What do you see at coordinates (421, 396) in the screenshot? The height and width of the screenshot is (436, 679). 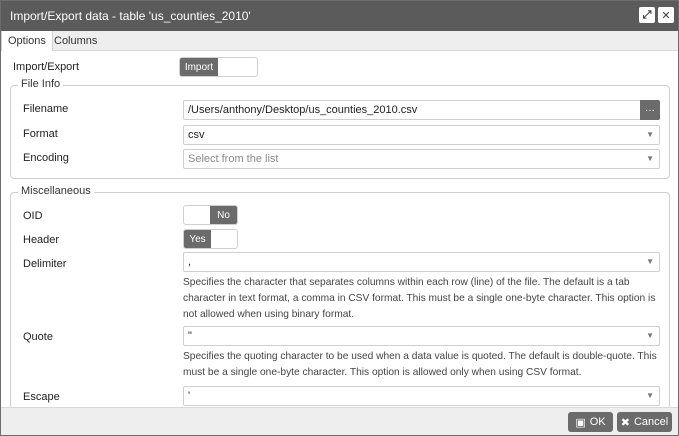 I see `escape-select: ' ▼` at bounding box center [421, 396].